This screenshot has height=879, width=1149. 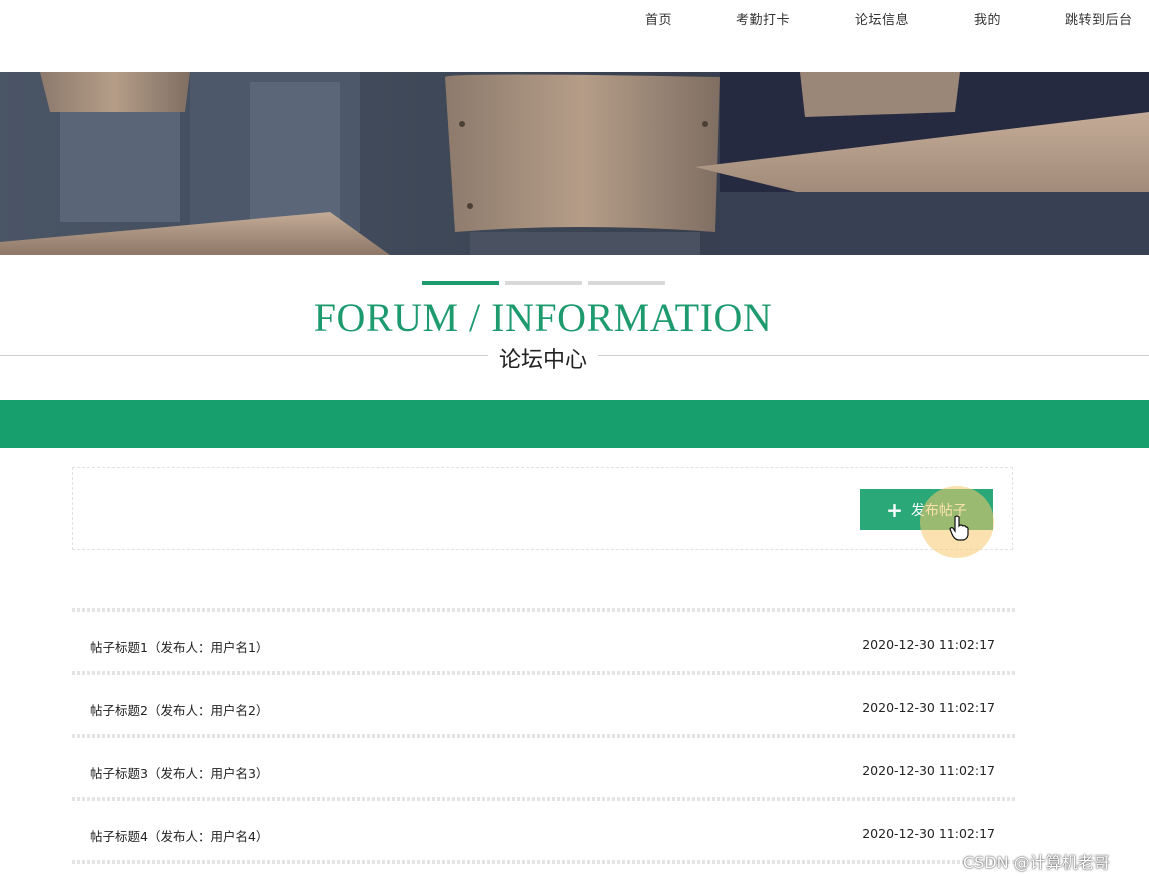 What do you see at coordinates (460, 283) in the screenshot?
I see `indicator-bar-active` at bounding box center [460, 283].